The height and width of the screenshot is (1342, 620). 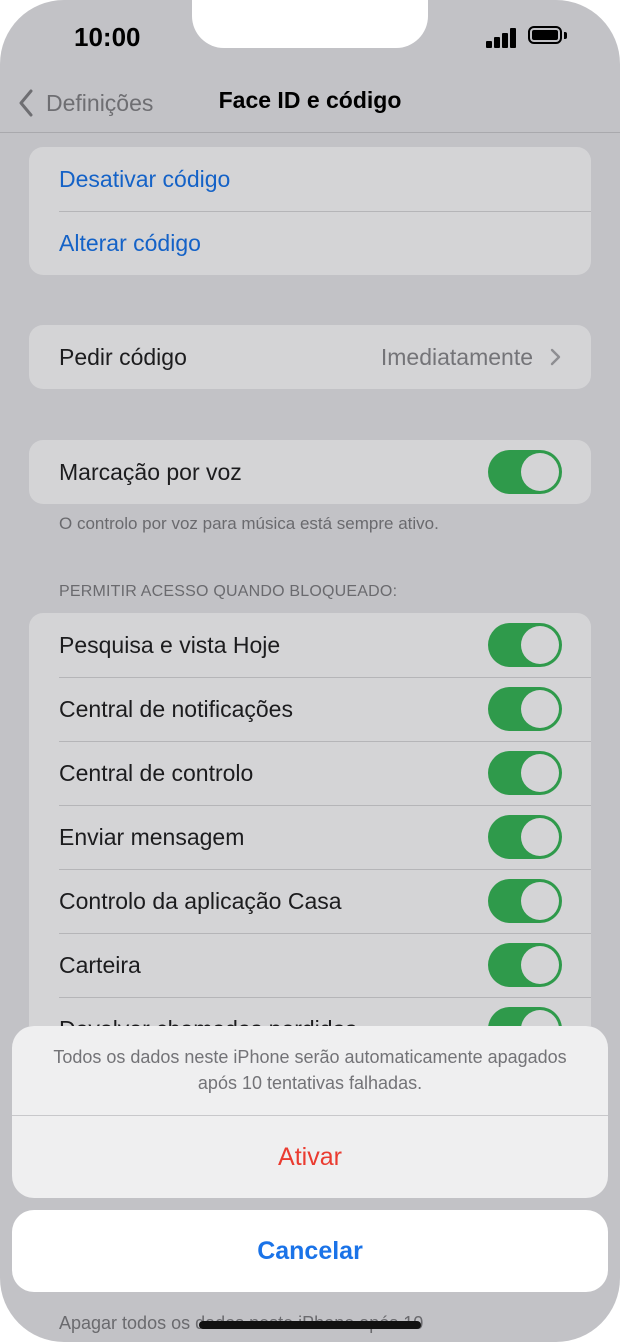 What do you see at coordinates (525, 901) in the screenshot?
I see `home-control-toggle` at bounding box center [525, 901].